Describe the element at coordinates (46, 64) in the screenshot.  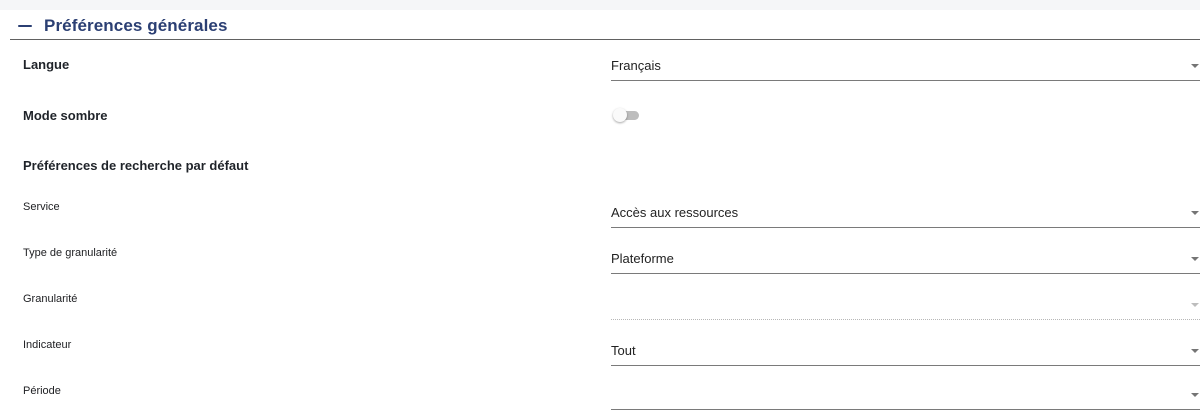
I see `language-label: Langue` at that location.